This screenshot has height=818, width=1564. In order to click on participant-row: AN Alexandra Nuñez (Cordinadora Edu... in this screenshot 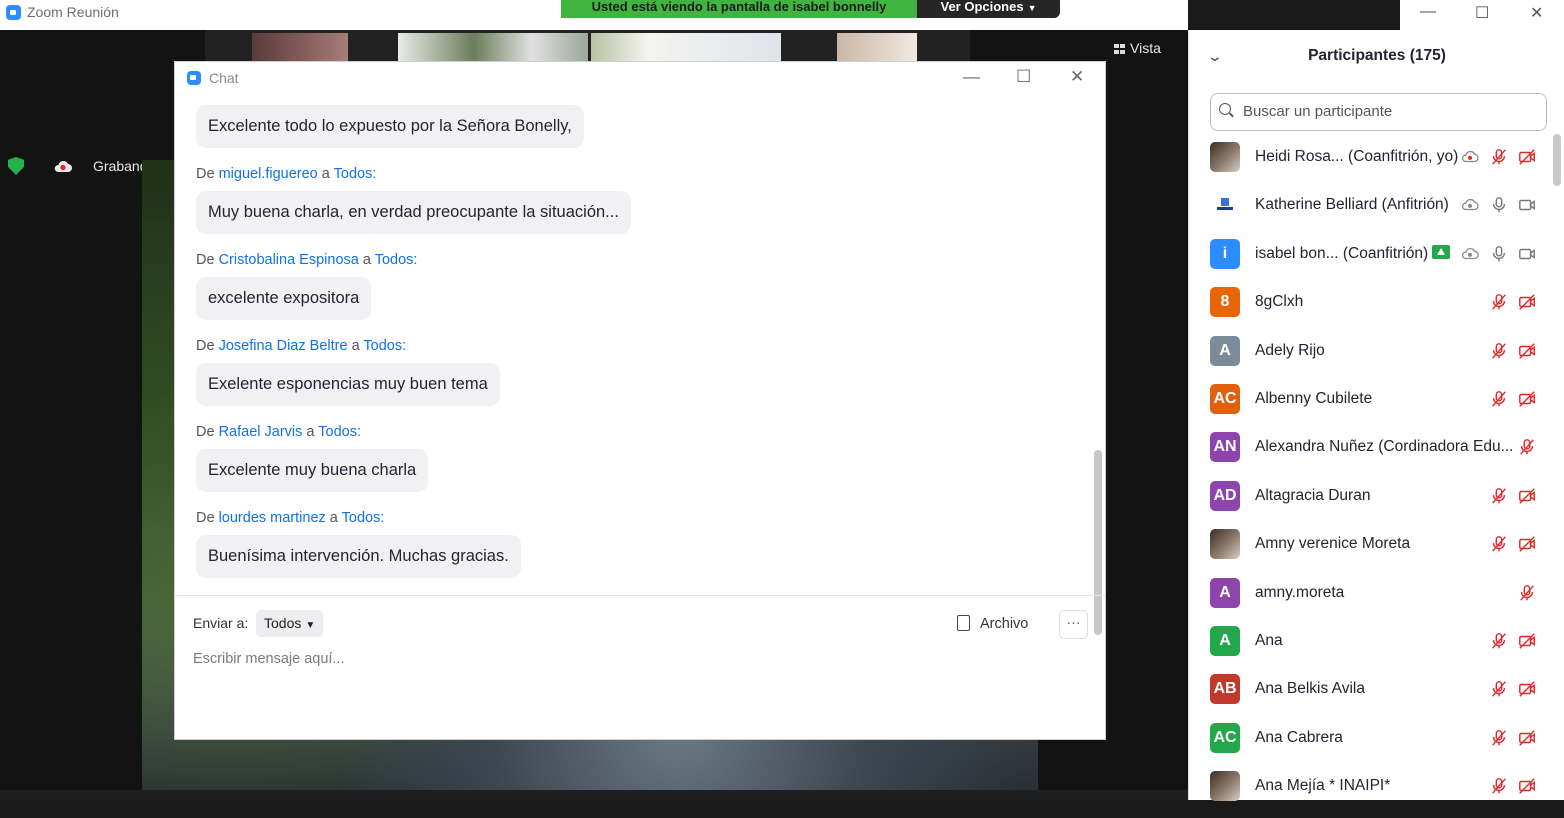, I will do `click(1376, 455)`.